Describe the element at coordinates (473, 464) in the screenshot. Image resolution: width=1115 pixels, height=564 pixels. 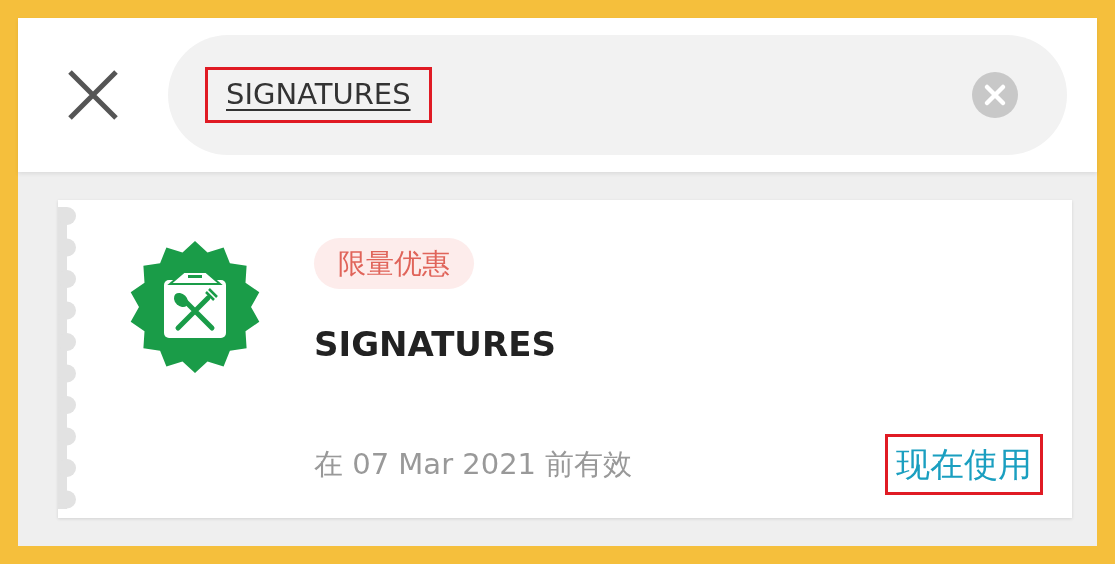
I see `expiry-text: 在 07 Mar 2021 前有效` at that location.